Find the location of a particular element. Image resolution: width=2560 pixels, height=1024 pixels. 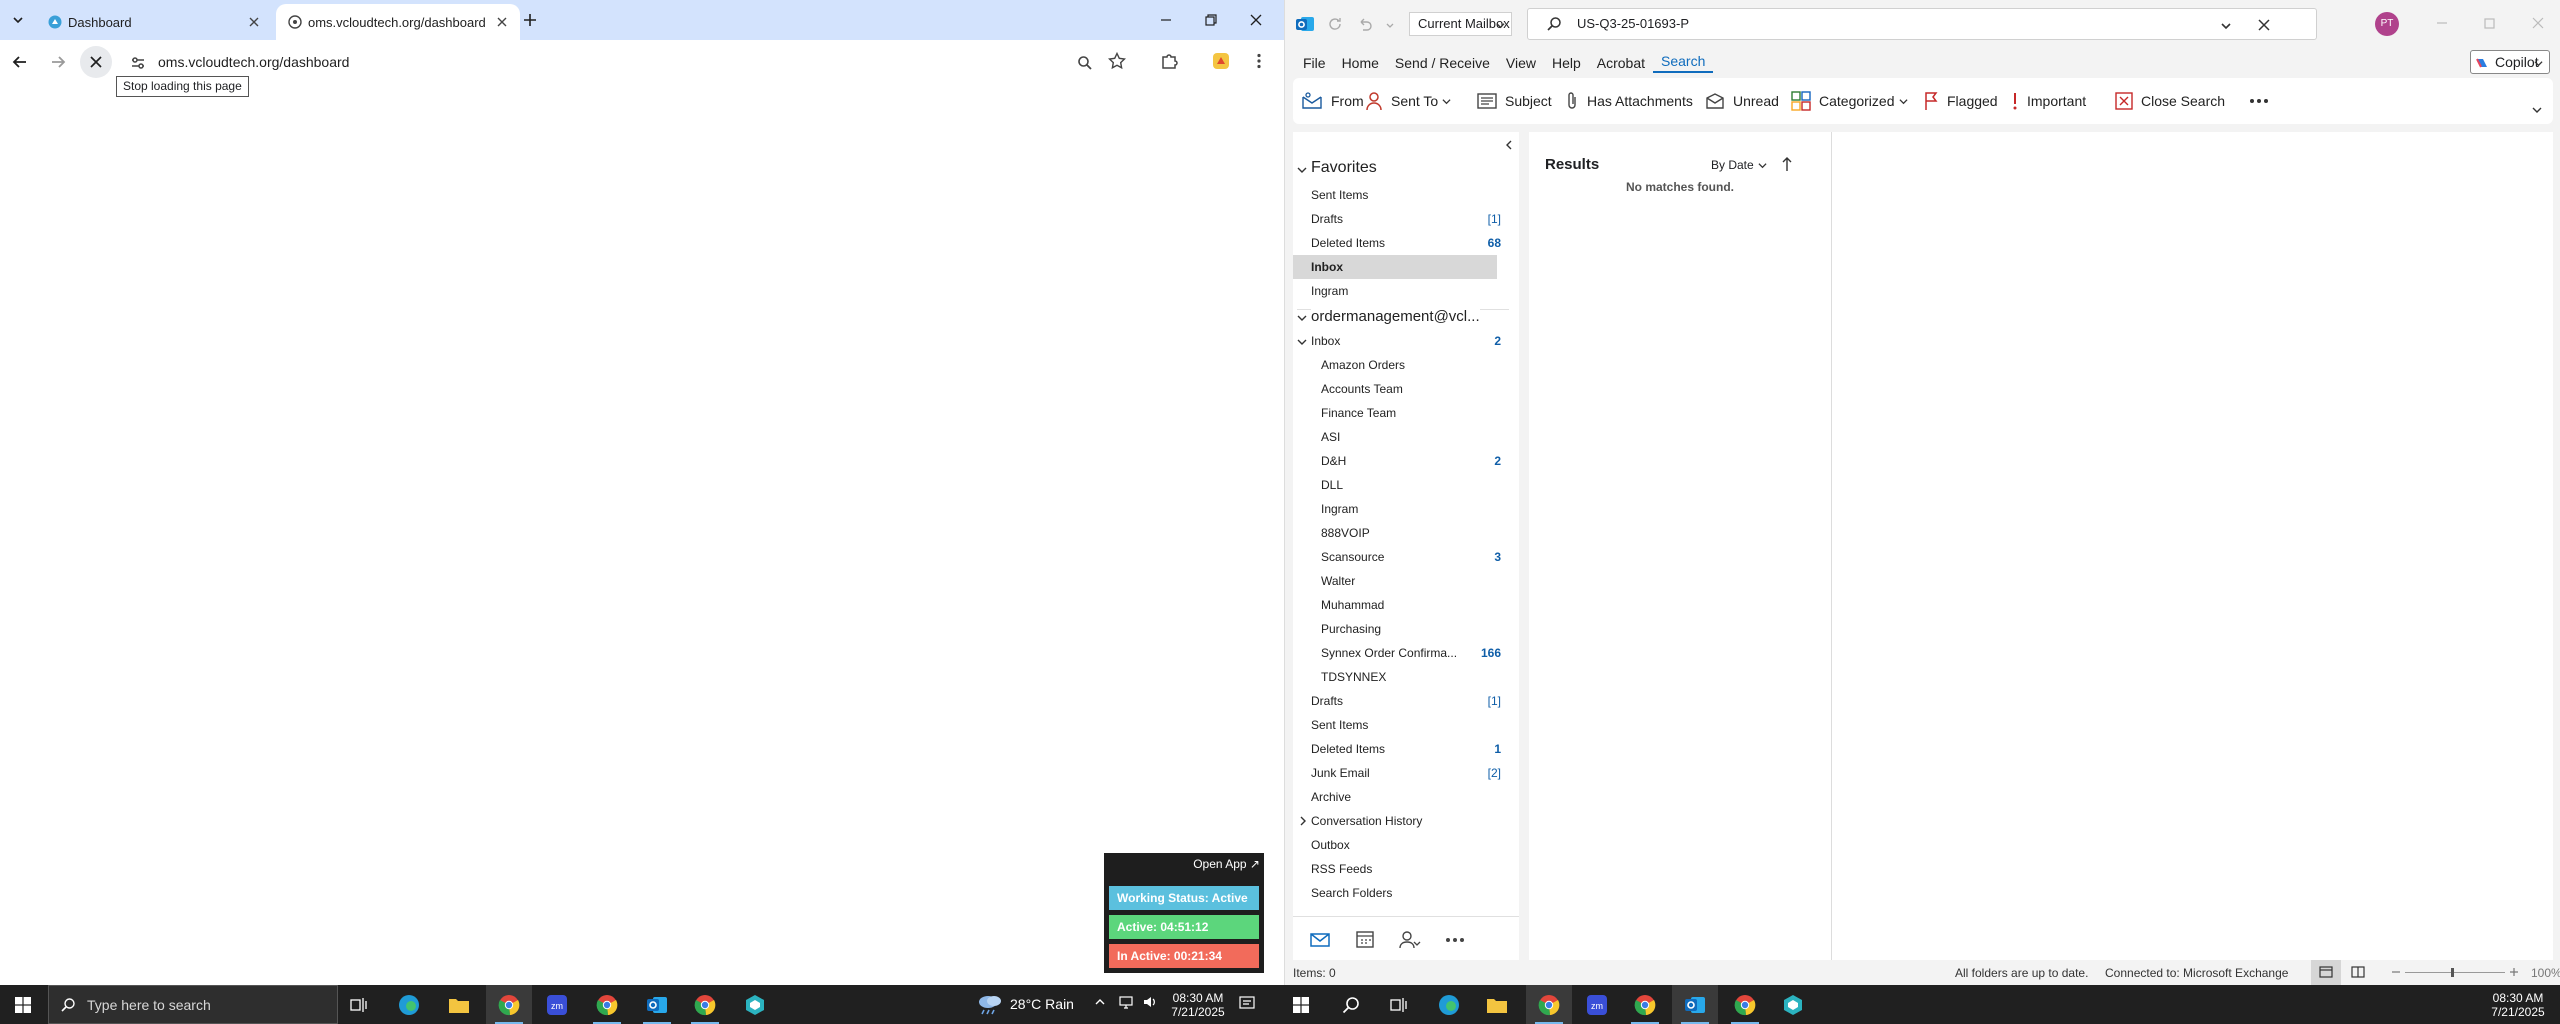

network-icon is located at coordinates (1126, 1002).